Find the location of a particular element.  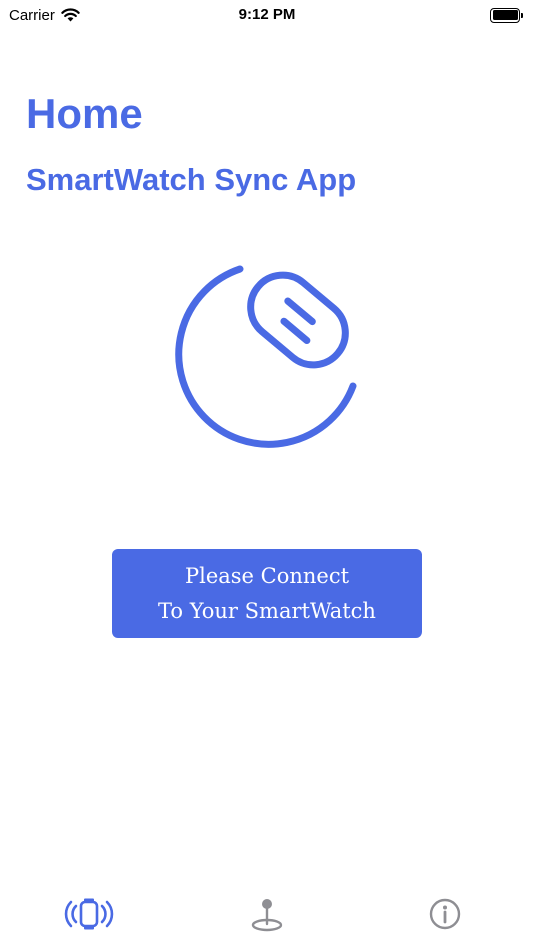

tab-watch-sync is located at coordinates (89, 914).